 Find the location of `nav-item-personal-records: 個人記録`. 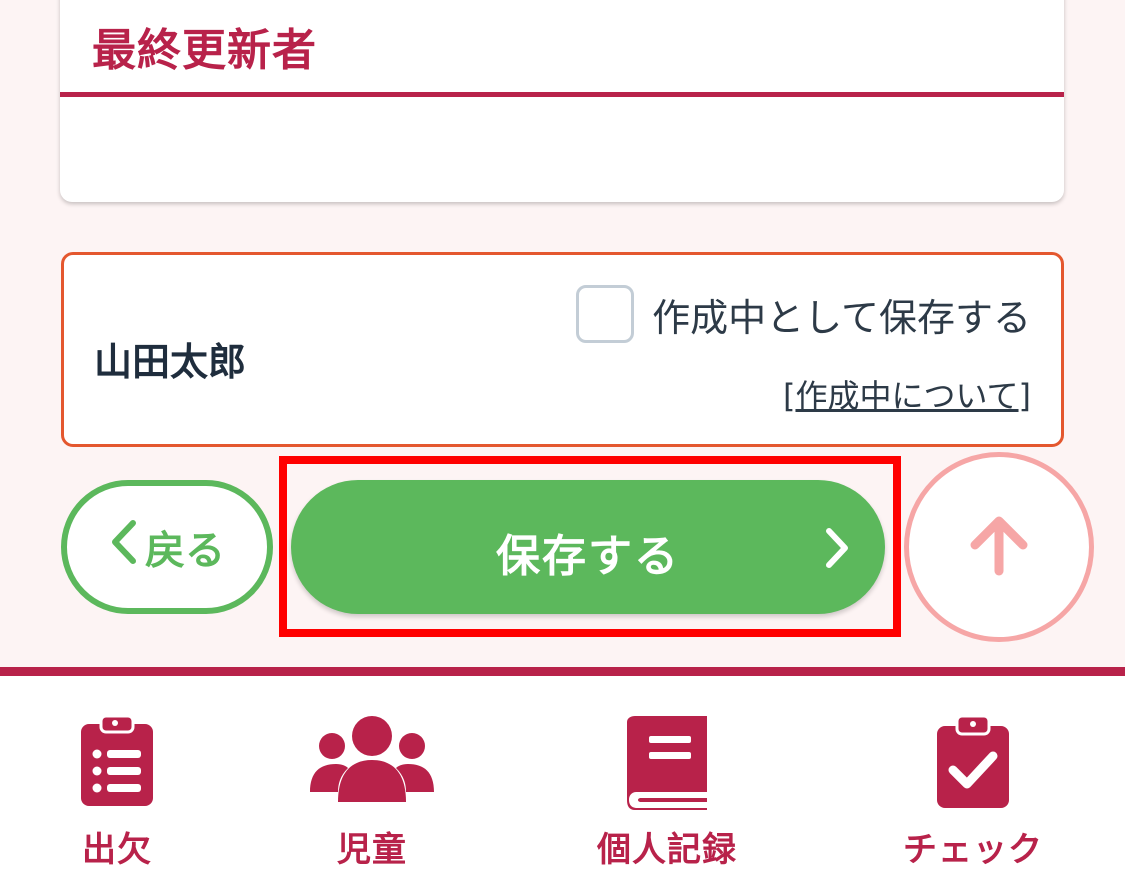

nav-item-personal-records: 個人記録 is located at coordinates (667, 776).